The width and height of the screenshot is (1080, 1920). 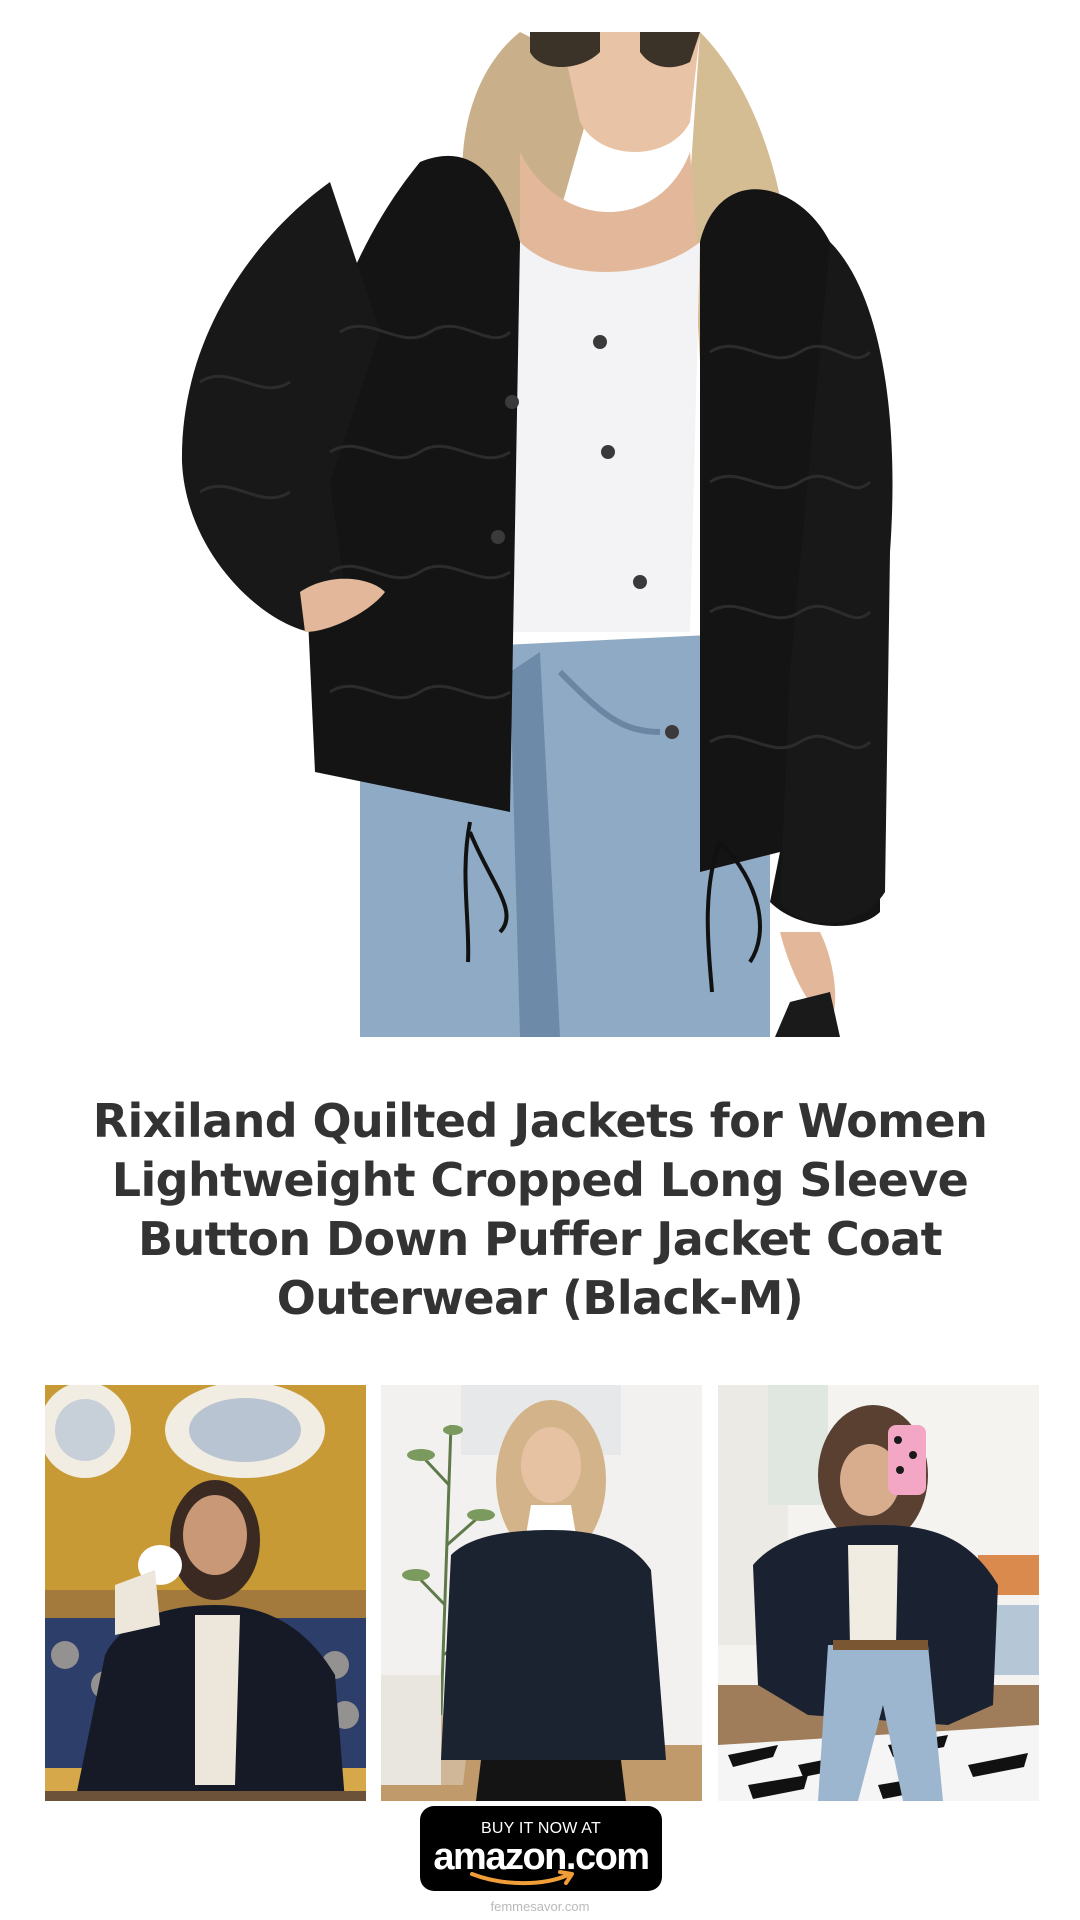 I want to click on amazon-smile-icon, so click(x=522, y=1878).